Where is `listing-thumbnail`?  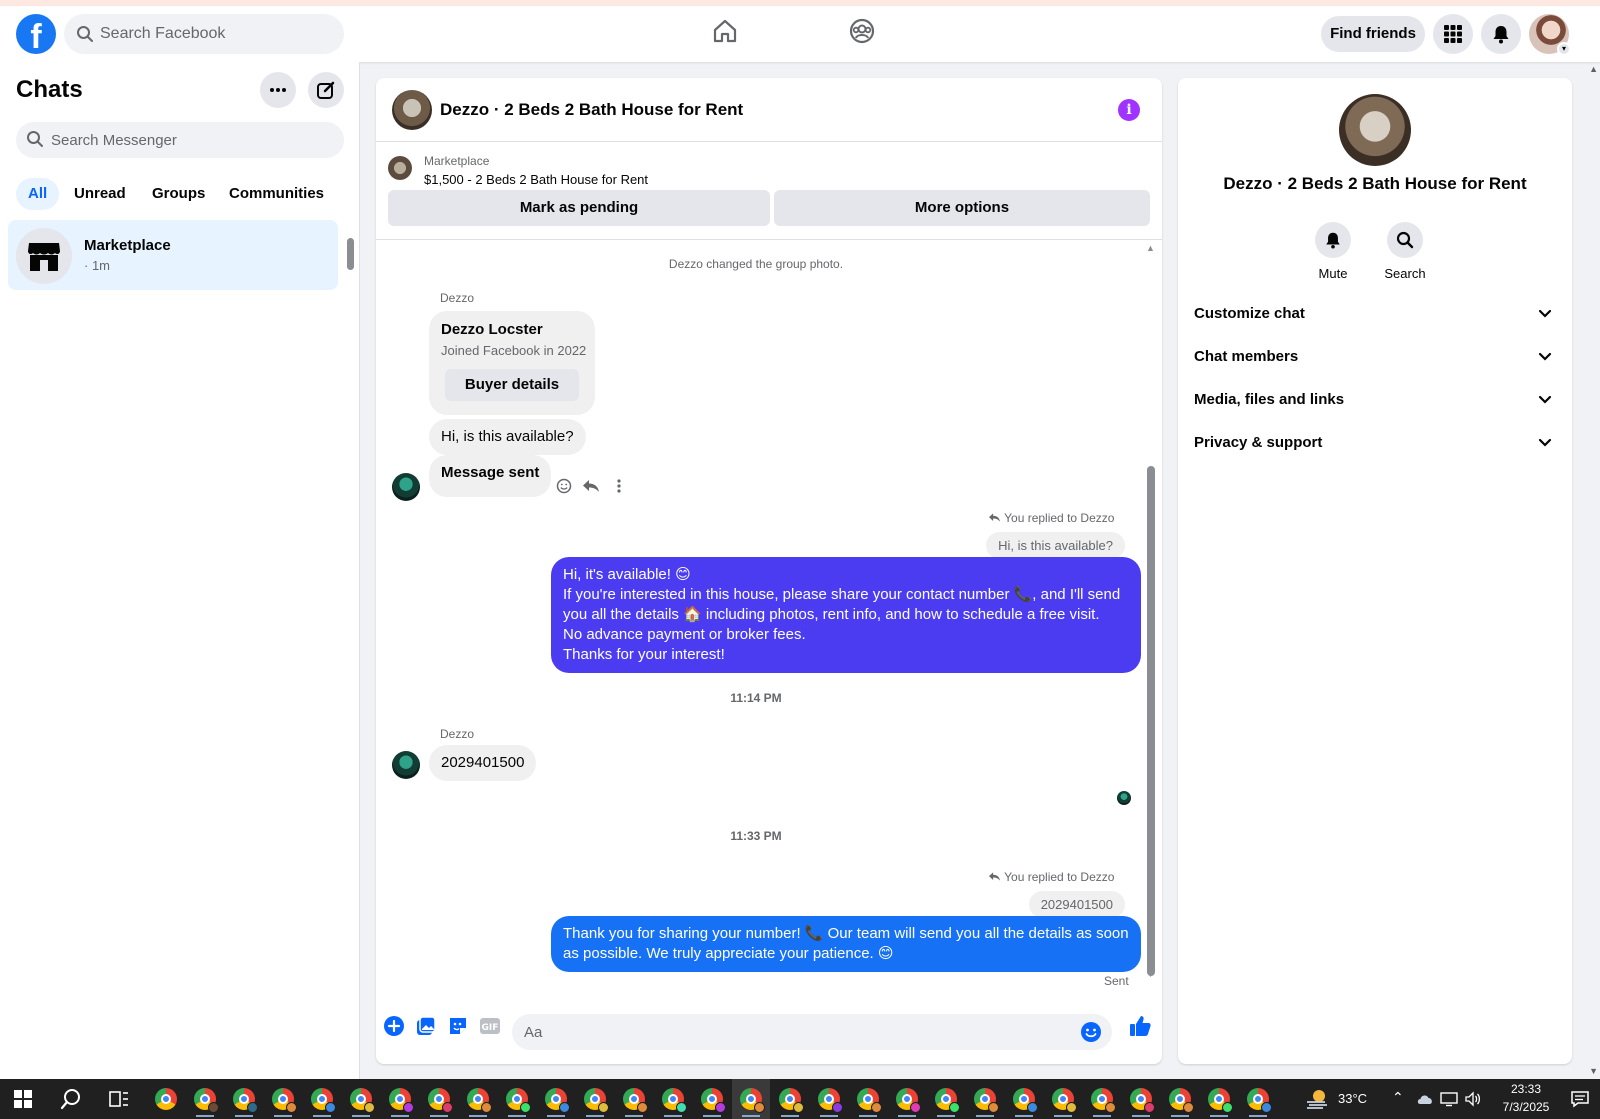
listing-thumbnail is located at coordinates (400, 168).